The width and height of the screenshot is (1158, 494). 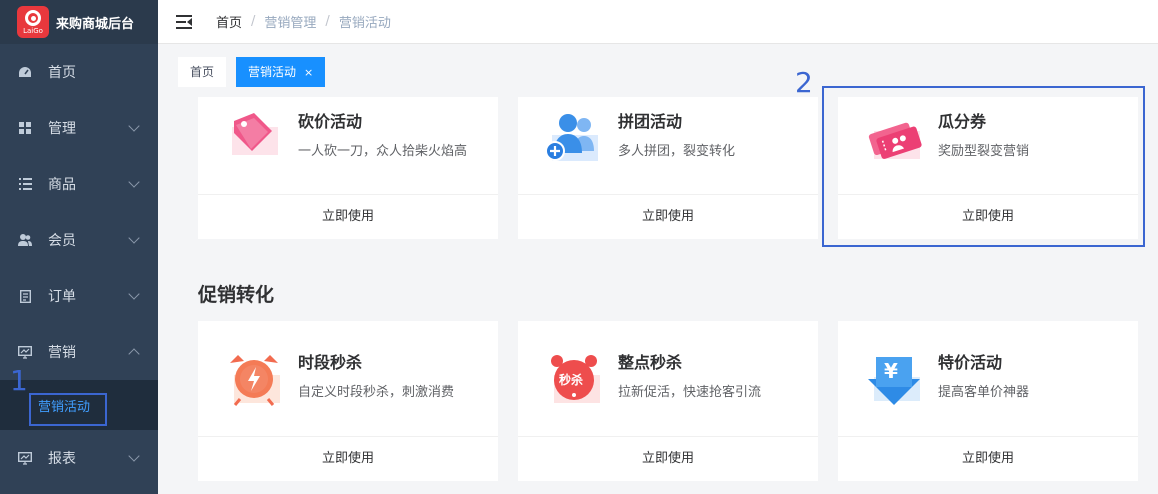 I want to click on yuan-tag-icon: ¥, so click(x=893, y=380).